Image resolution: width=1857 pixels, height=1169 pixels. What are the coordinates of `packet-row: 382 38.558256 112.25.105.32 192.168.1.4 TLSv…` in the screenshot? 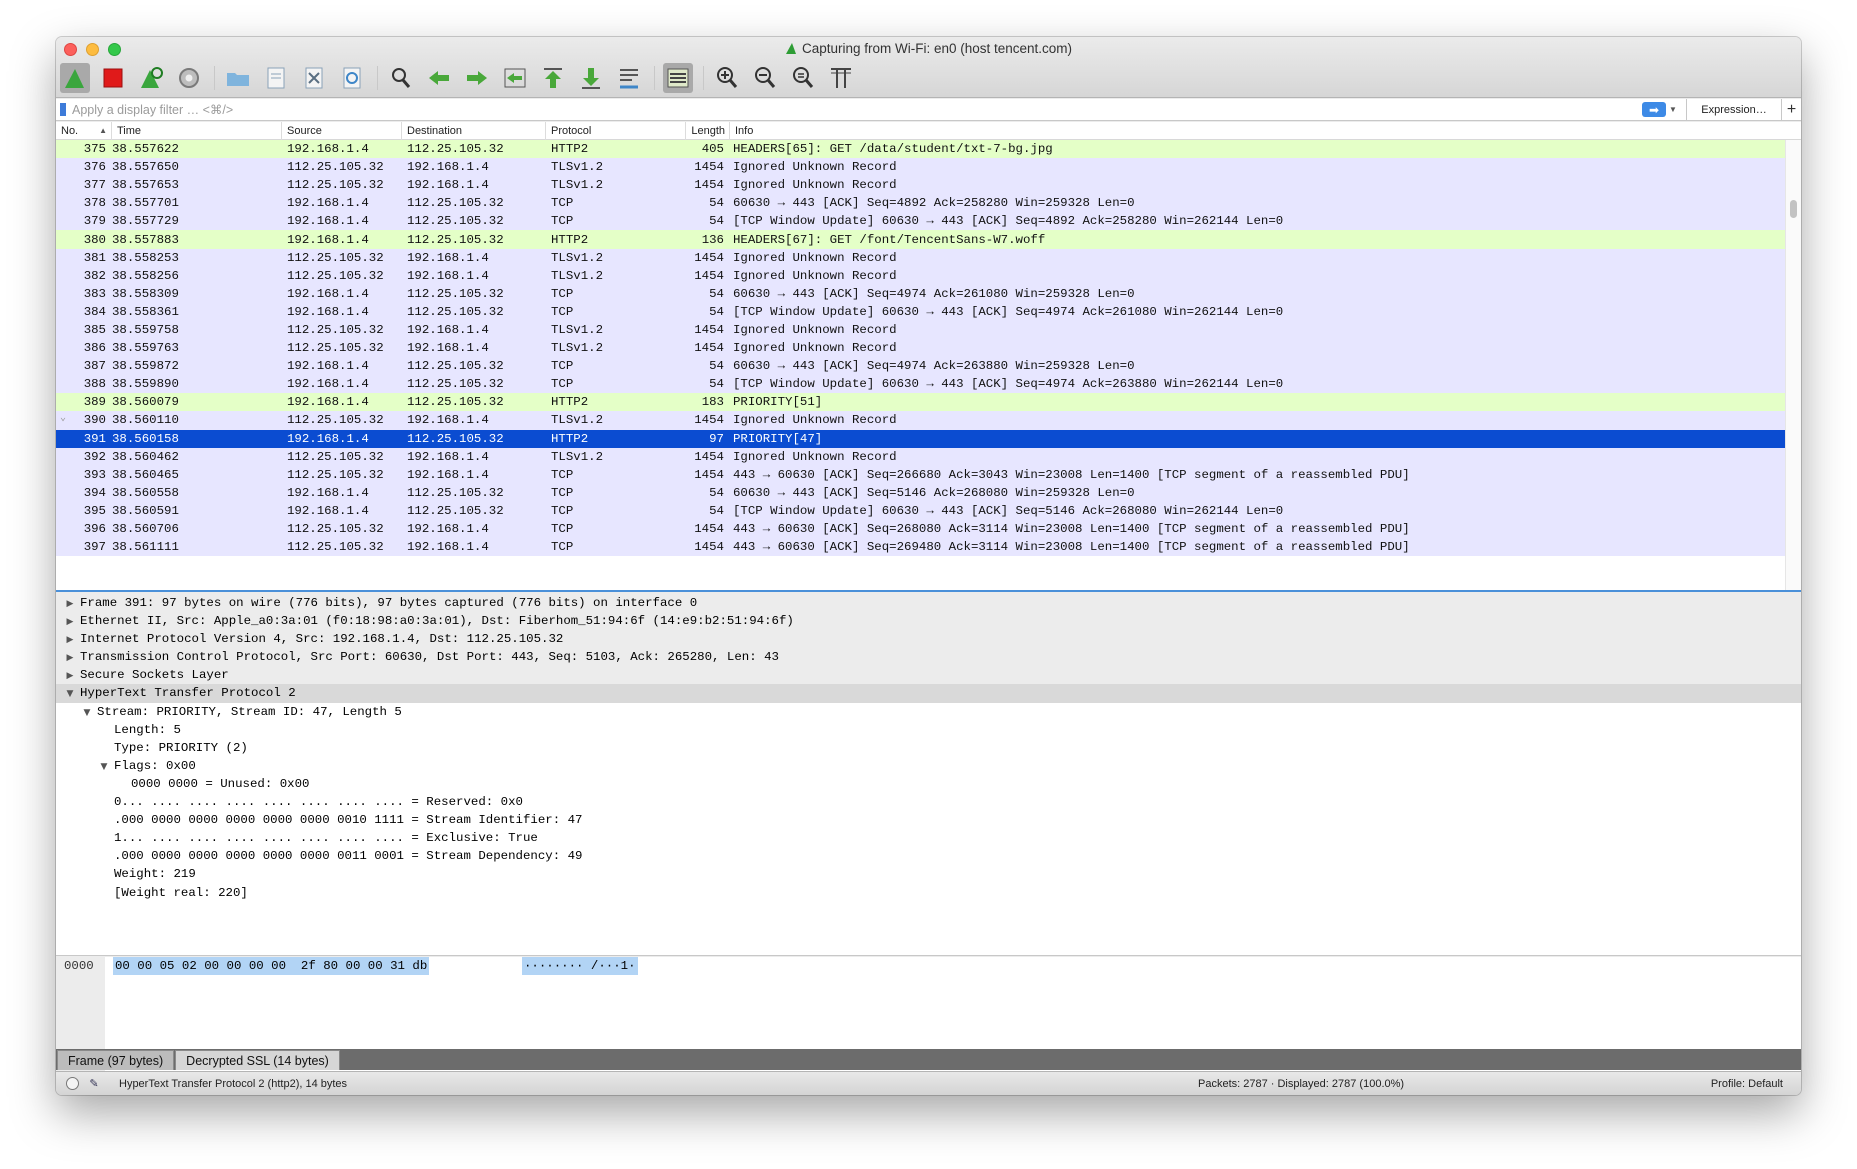 It's located at (920, 275).